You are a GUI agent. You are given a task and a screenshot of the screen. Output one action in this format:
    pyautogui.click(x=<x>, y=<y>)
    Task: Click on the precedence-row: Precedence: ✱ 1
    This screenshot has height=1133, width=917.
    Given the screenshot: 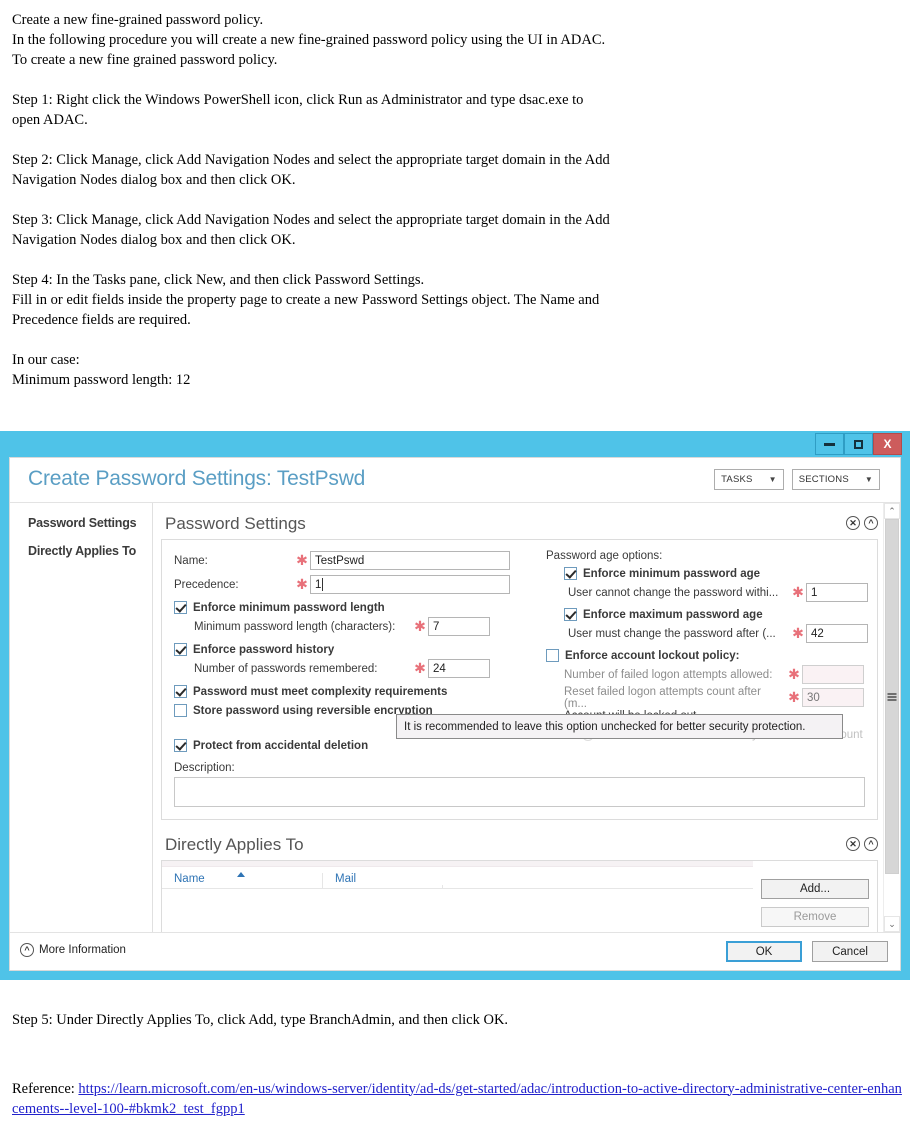 What is the action you would take?
    pyautogui.click(x=358, y=584)
    